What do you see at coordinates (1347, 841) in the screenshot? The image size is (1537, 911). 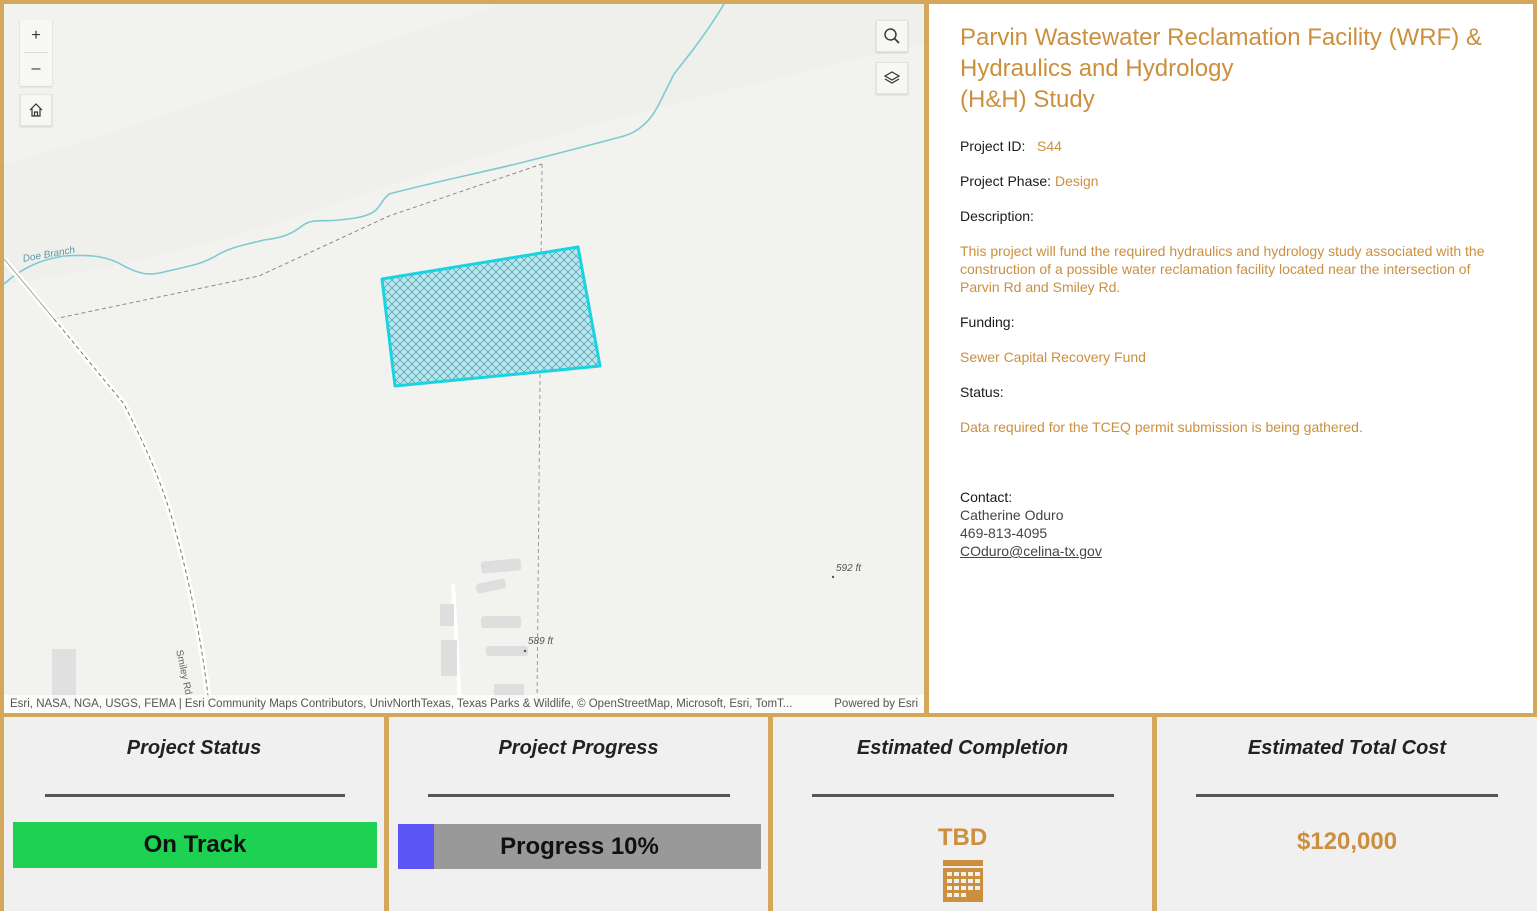 I see `cost-value: $120,000` at bounding box center [1347, 841].